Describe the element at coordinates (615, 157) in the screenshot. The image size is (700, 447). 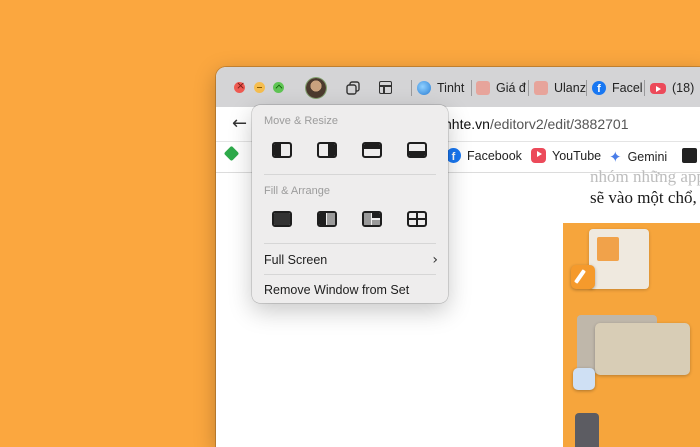
I see `gemini-icon: ✦` at that location.